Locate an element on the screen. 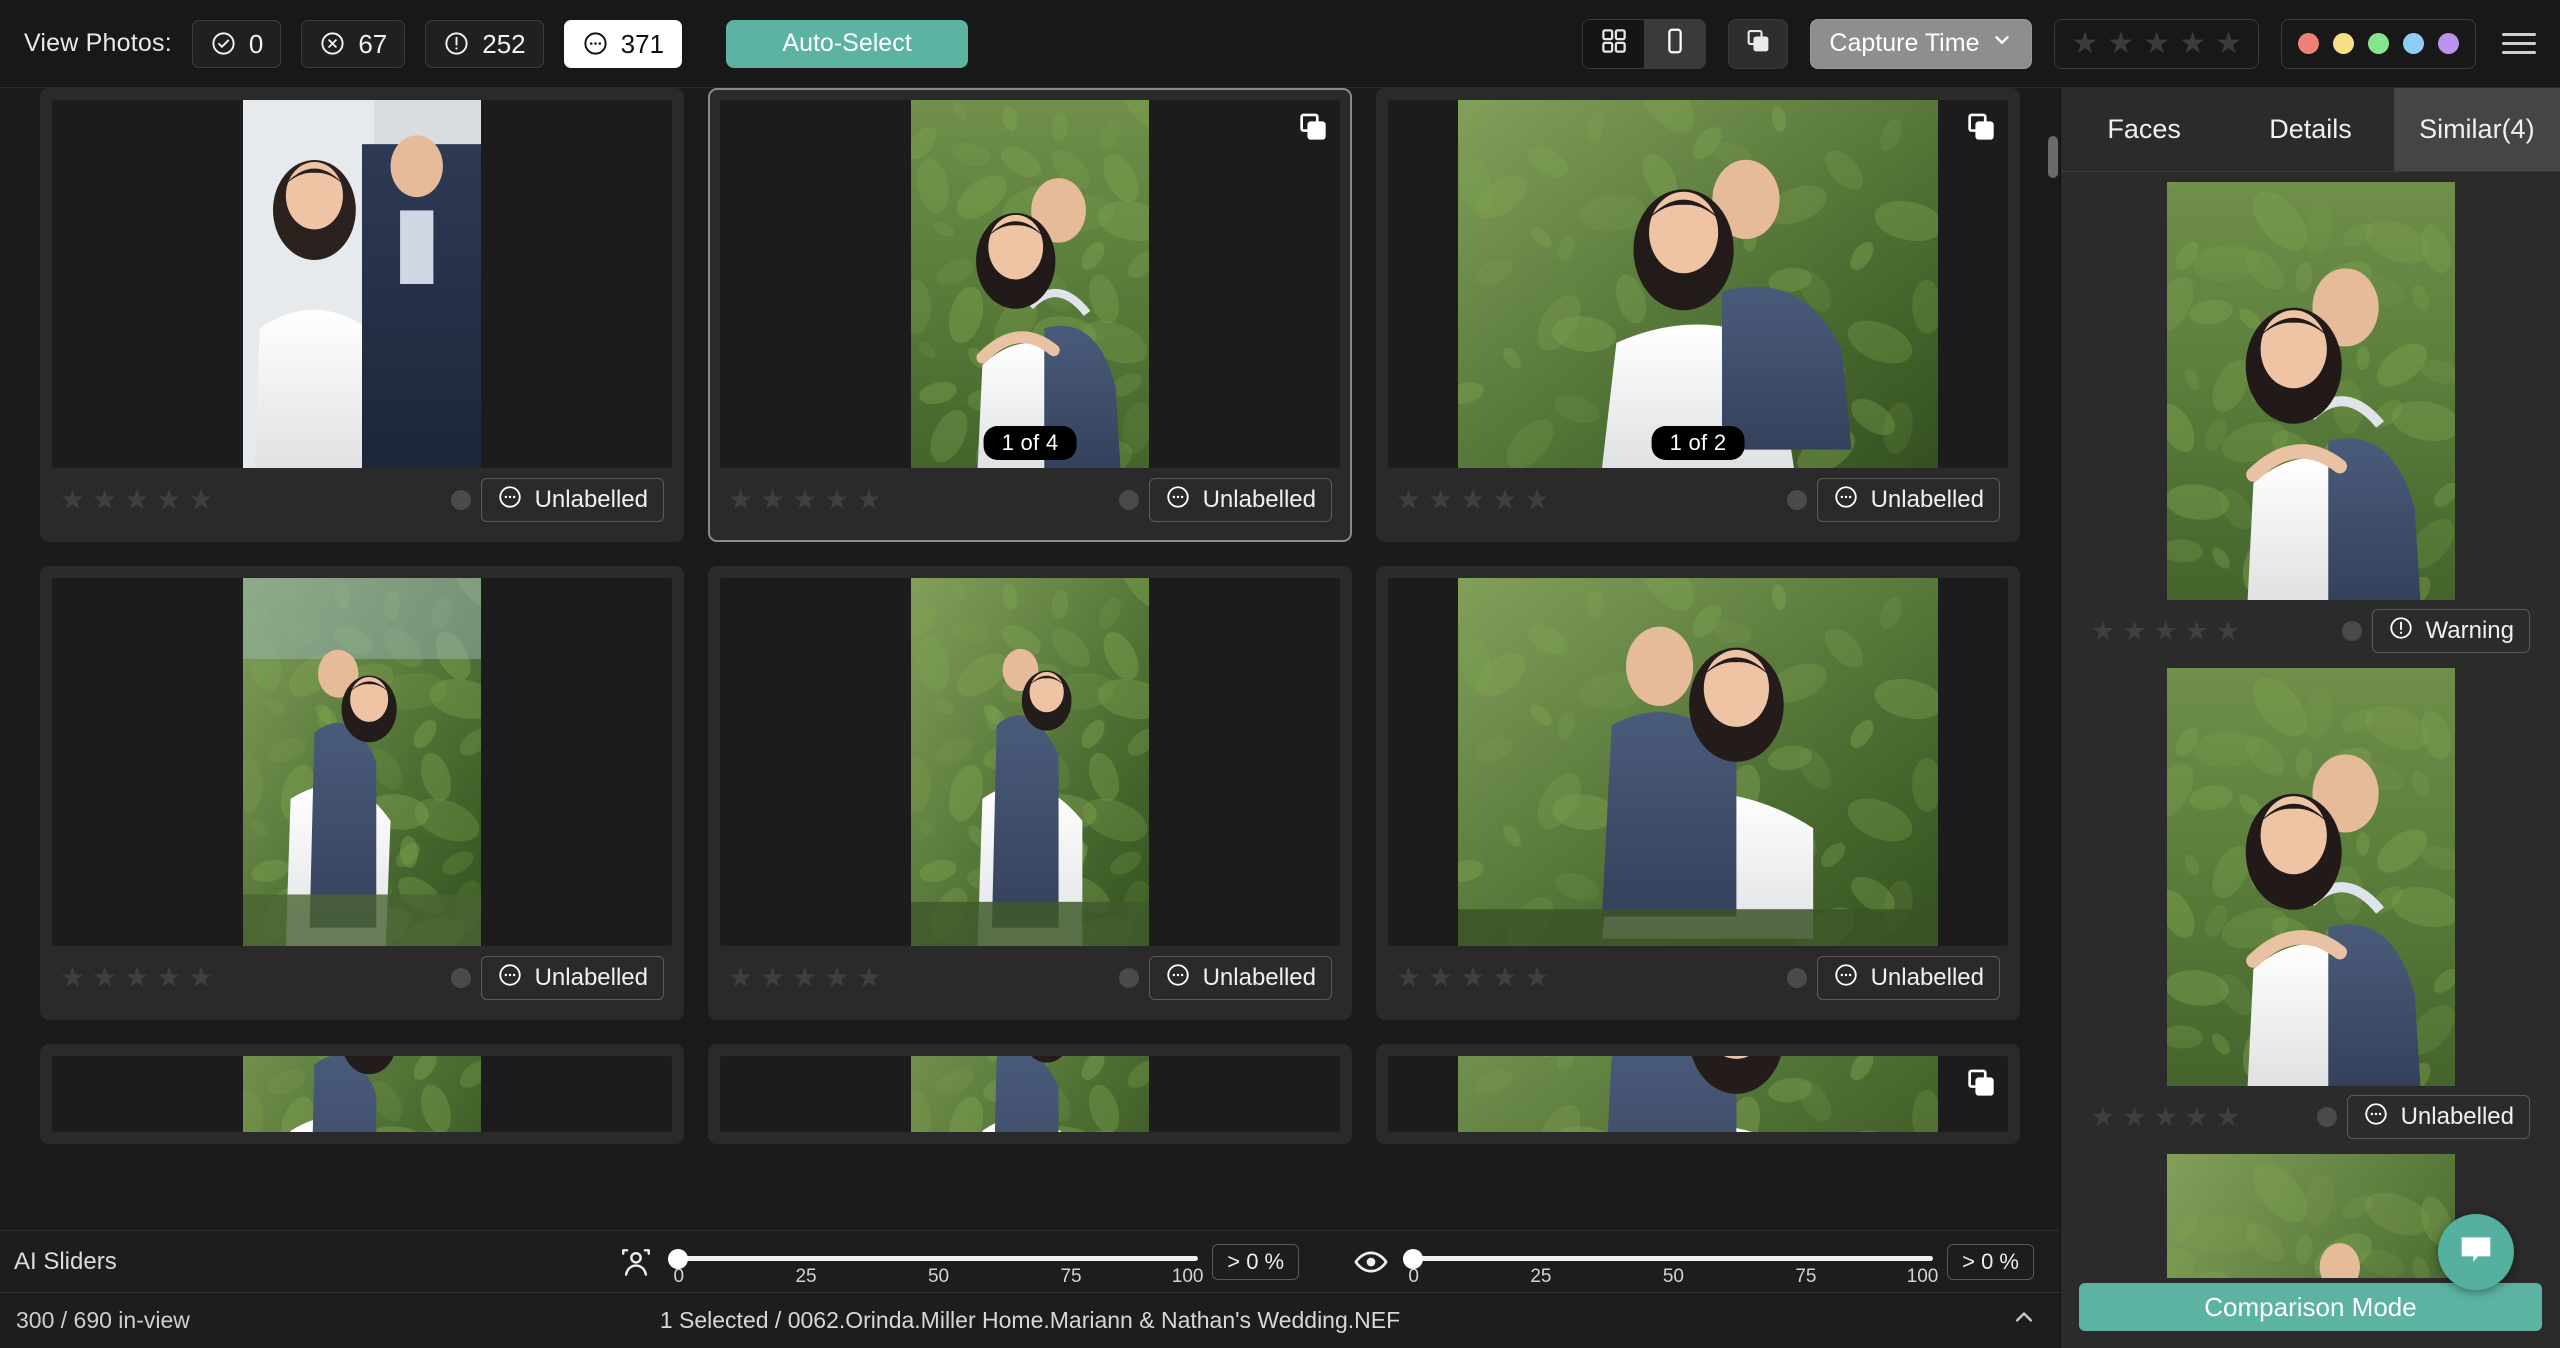  subject-slider-track is located at coordinates (933, 1258).